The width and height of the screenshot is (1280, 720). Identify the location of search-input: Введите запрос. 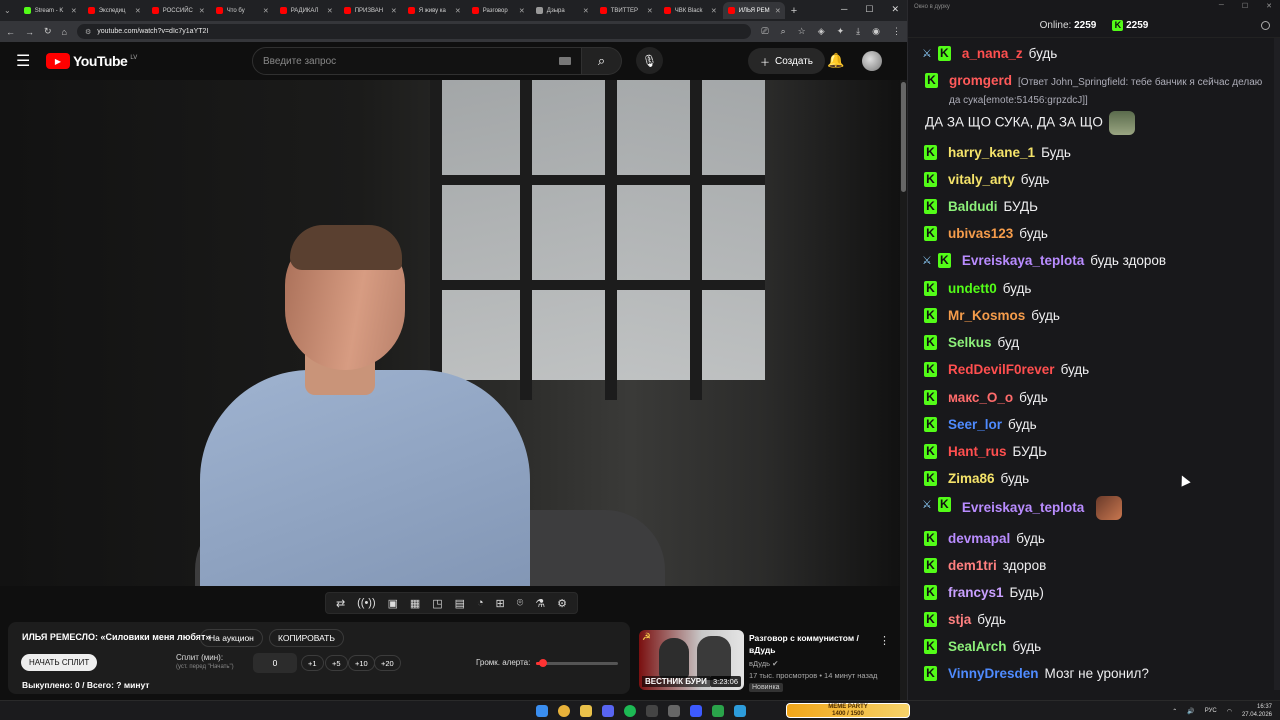
(417, 61).